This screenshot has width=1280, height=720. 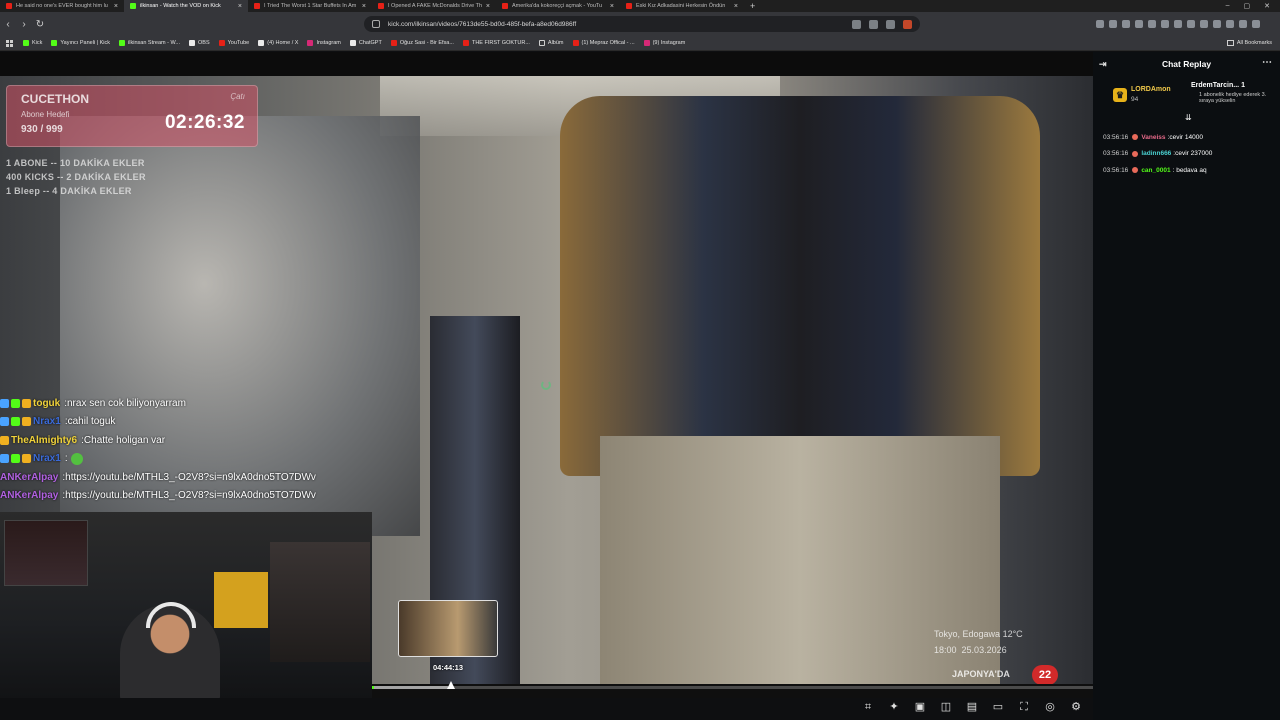 I want to click on share-icon, so click(x=873, y=24).